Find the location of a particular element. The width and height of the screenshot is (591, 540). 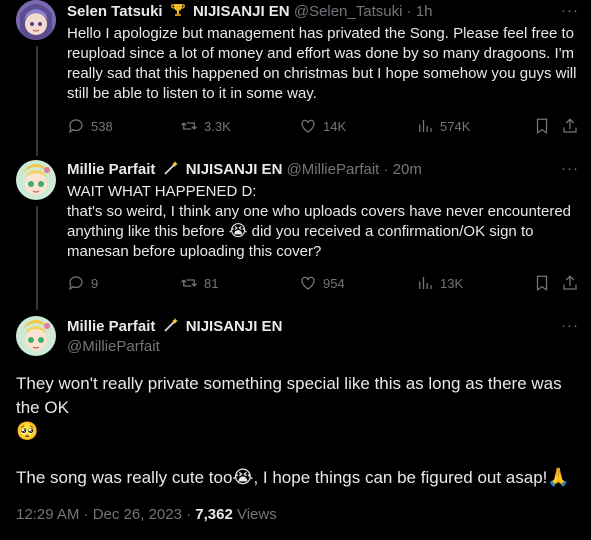

reply-count: 9 is located at coordinates (95, 283).